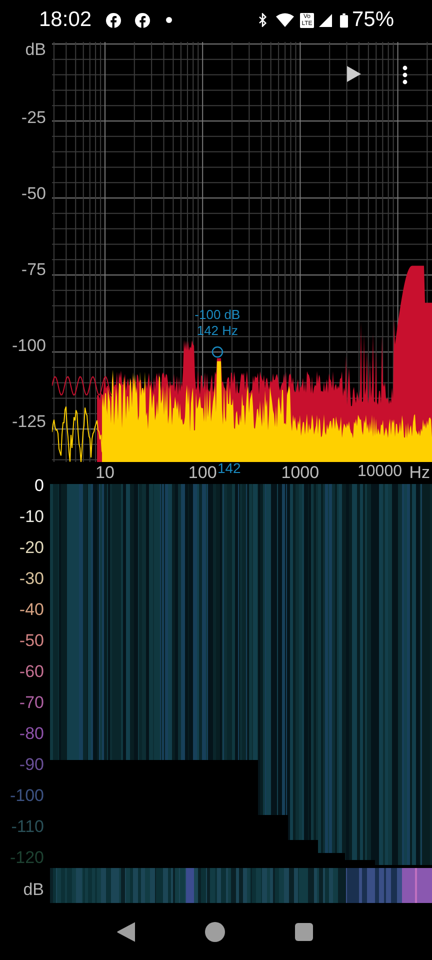 The image size is (432, 960). What do you see at coordinates (31, 548) in the screenshot?
I see `scale-label: -20` at bounding box center [31, 548].